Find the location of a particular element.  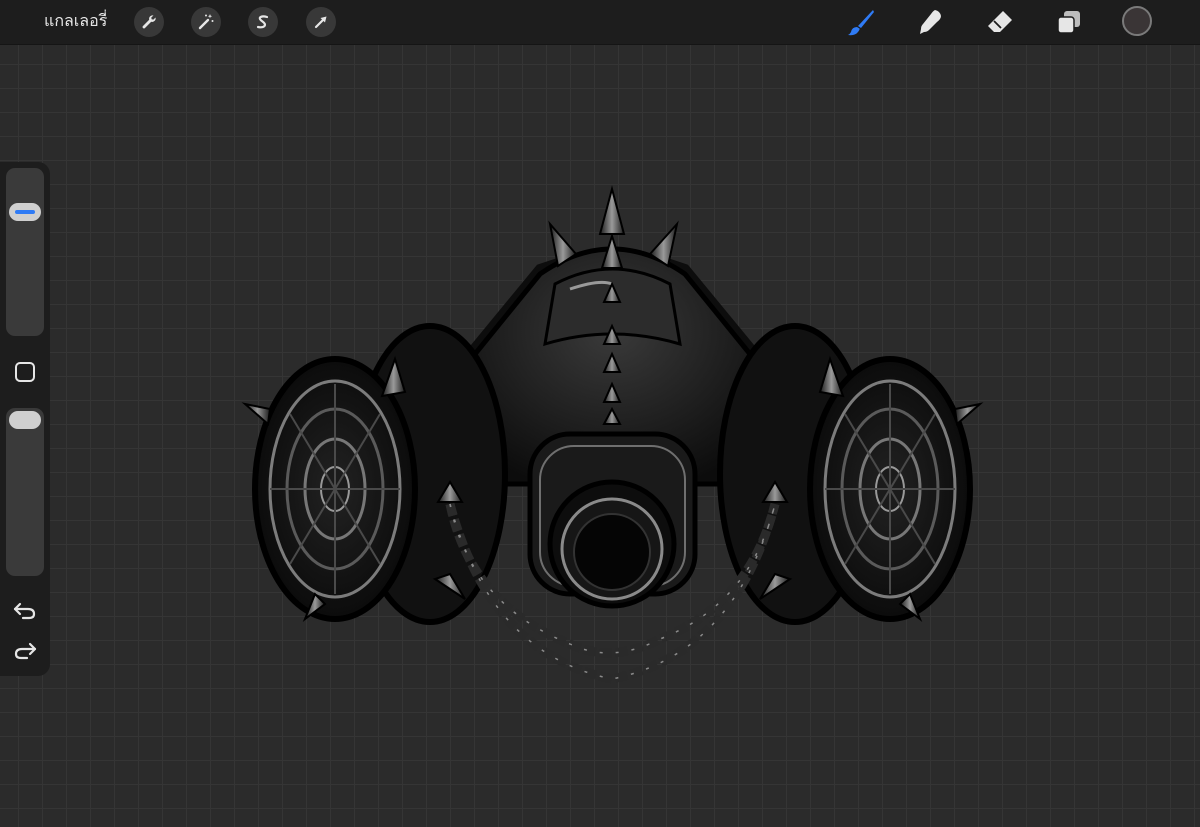

square-icon is located at coordinates (25, 372).